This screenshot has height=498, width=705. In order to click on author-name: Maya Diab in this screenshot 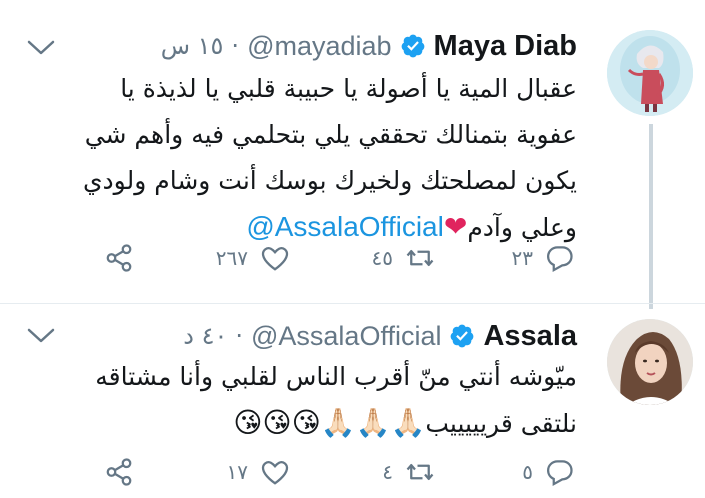, I will do `click(505, 46)`.